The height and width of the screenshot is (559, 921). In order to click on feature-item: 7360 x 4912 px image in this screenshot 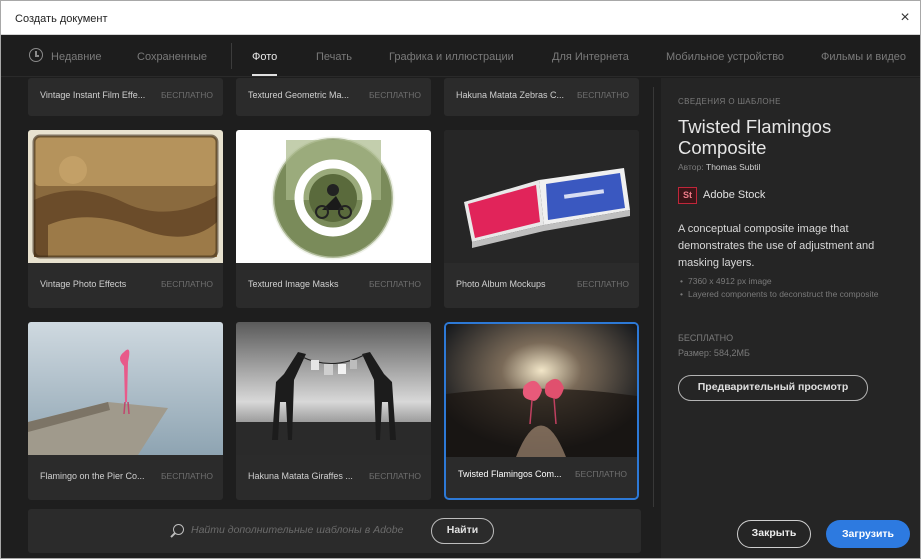, I will do `click(794, 281)`.